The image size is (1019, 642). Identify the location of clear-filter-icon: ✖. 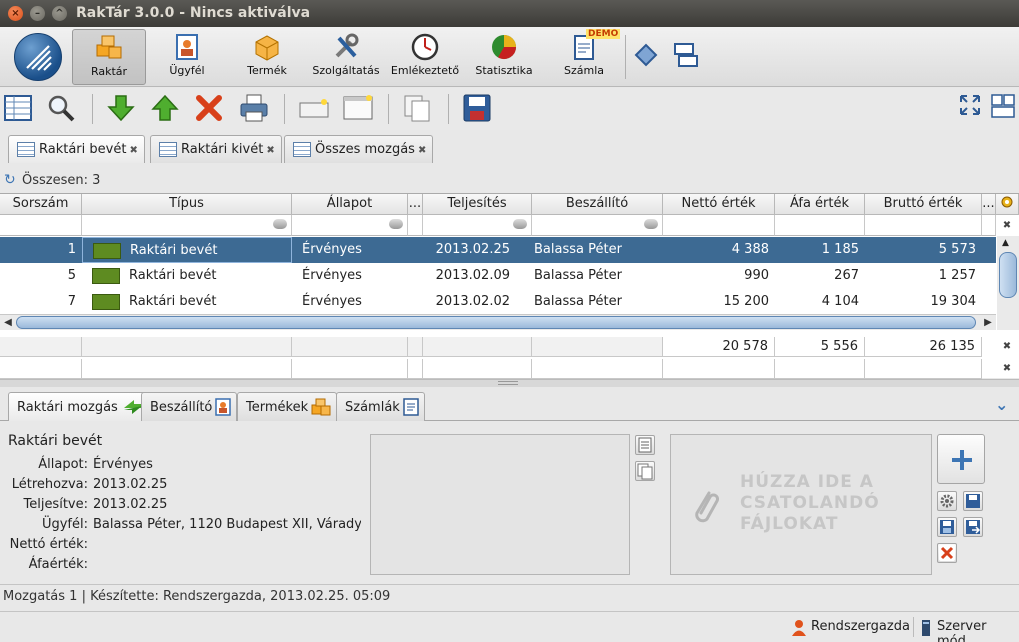
(1007, 226).